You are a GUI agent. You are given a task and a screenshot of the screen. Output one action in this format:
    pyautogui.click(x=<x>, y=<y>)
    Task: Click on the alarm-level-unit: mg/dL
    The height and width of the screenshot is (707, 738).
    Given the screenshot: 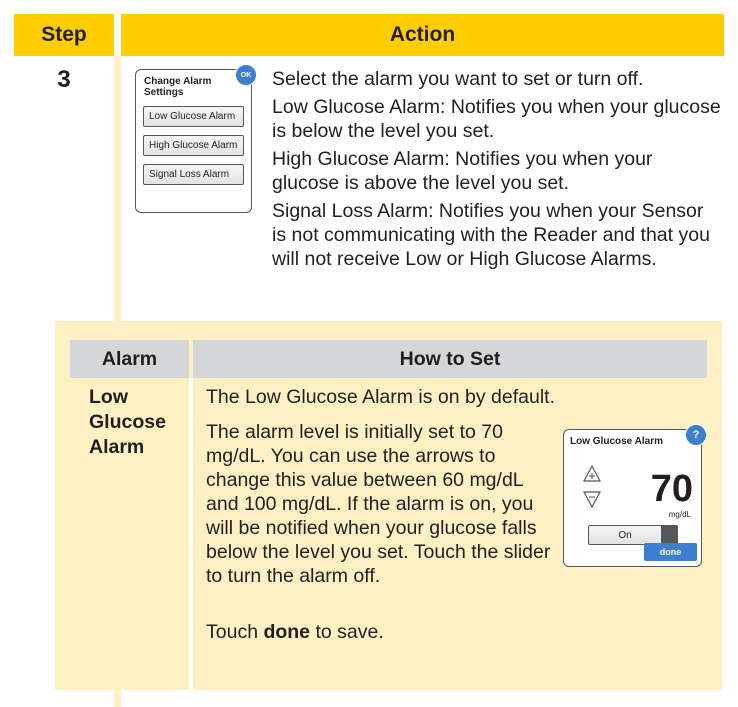 What is the action you would take?
    pyautogui.click(x=679, y=514)
    